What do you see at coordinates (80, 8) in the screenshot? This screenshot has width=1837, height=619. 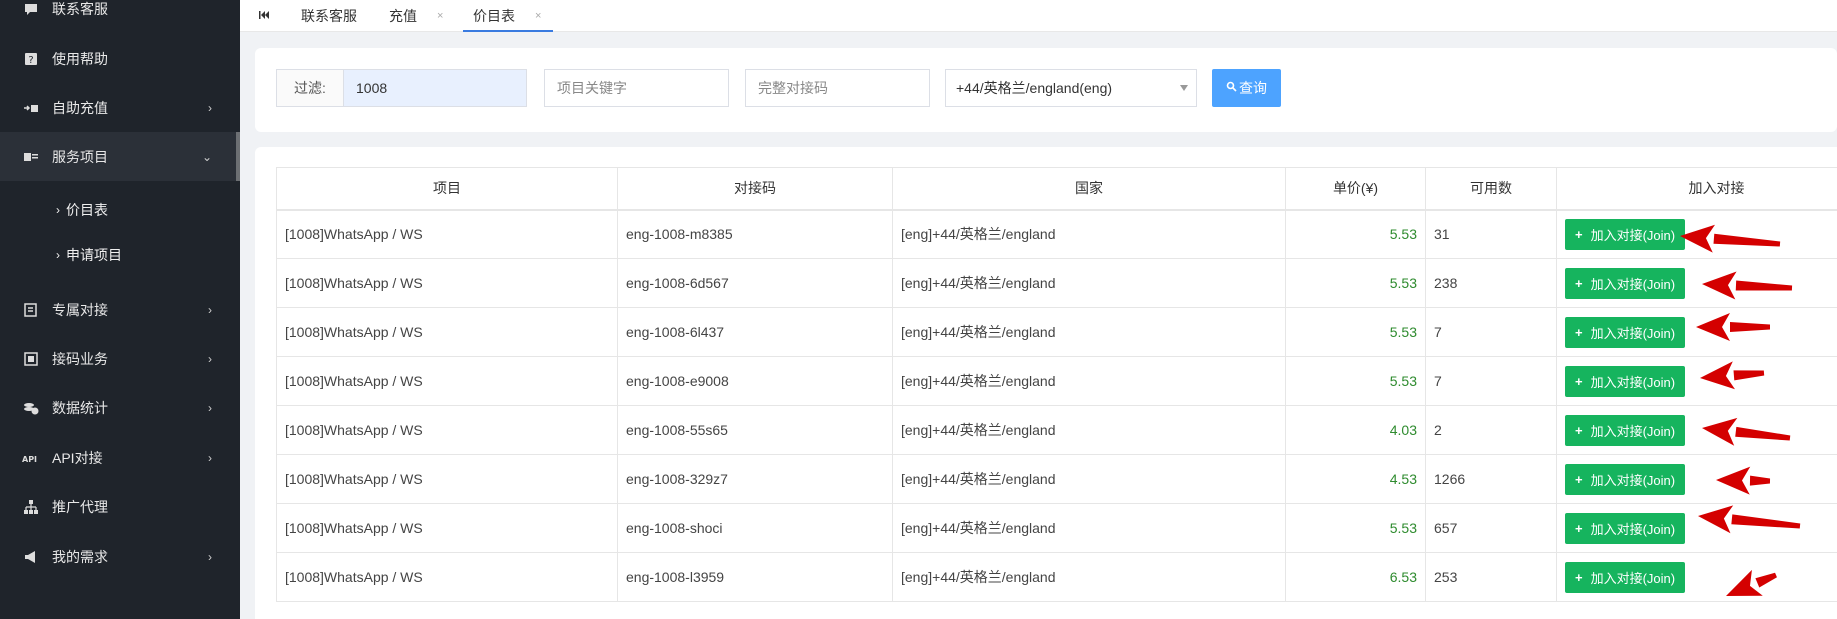 I see `sidebar-item-label: 联系客服` at bounding box center [80, 8].